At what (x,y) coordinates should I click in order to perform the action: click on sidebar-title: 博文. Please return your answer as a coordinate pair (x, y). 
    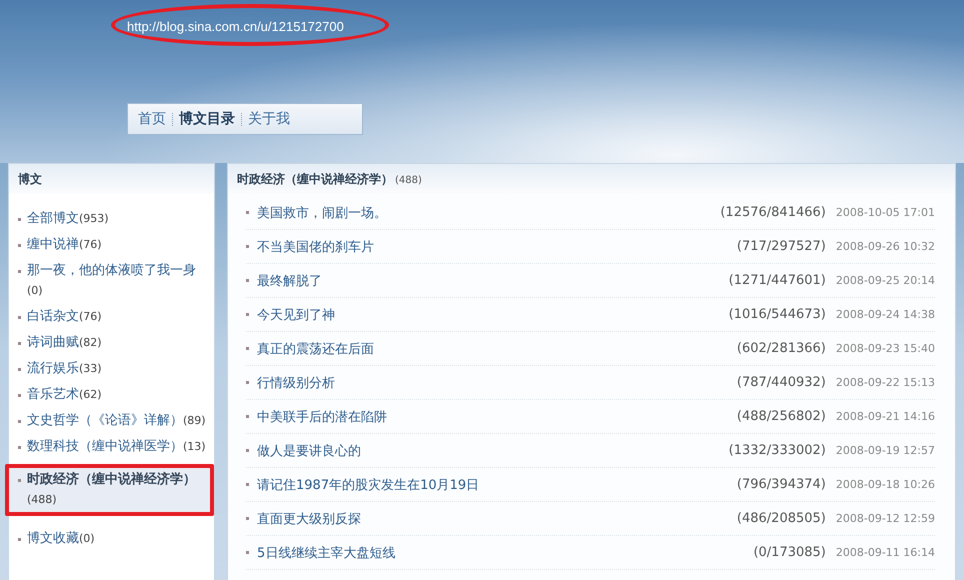
    Looking at the image, I should click on (111, 179).